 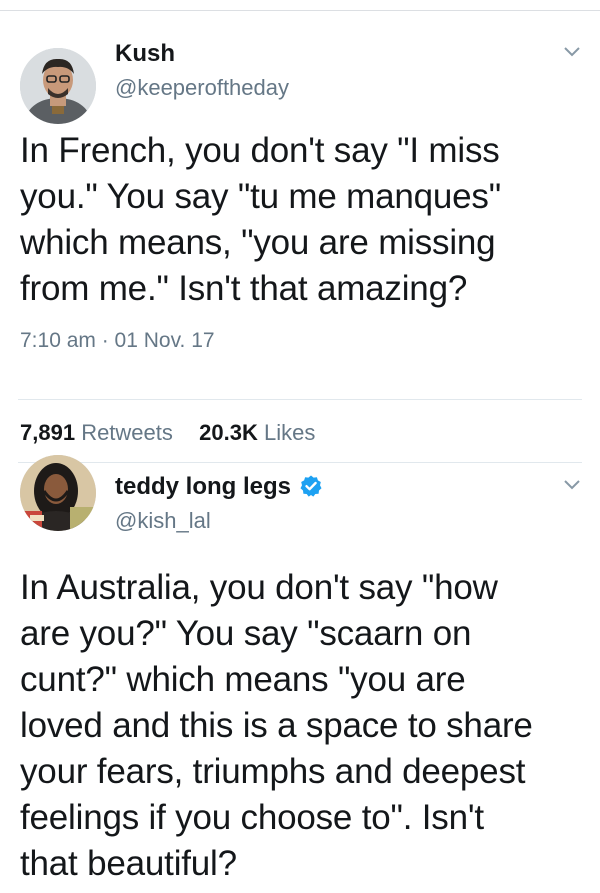 I want to click on likes-label: Likes, so click(x=289, y=432).